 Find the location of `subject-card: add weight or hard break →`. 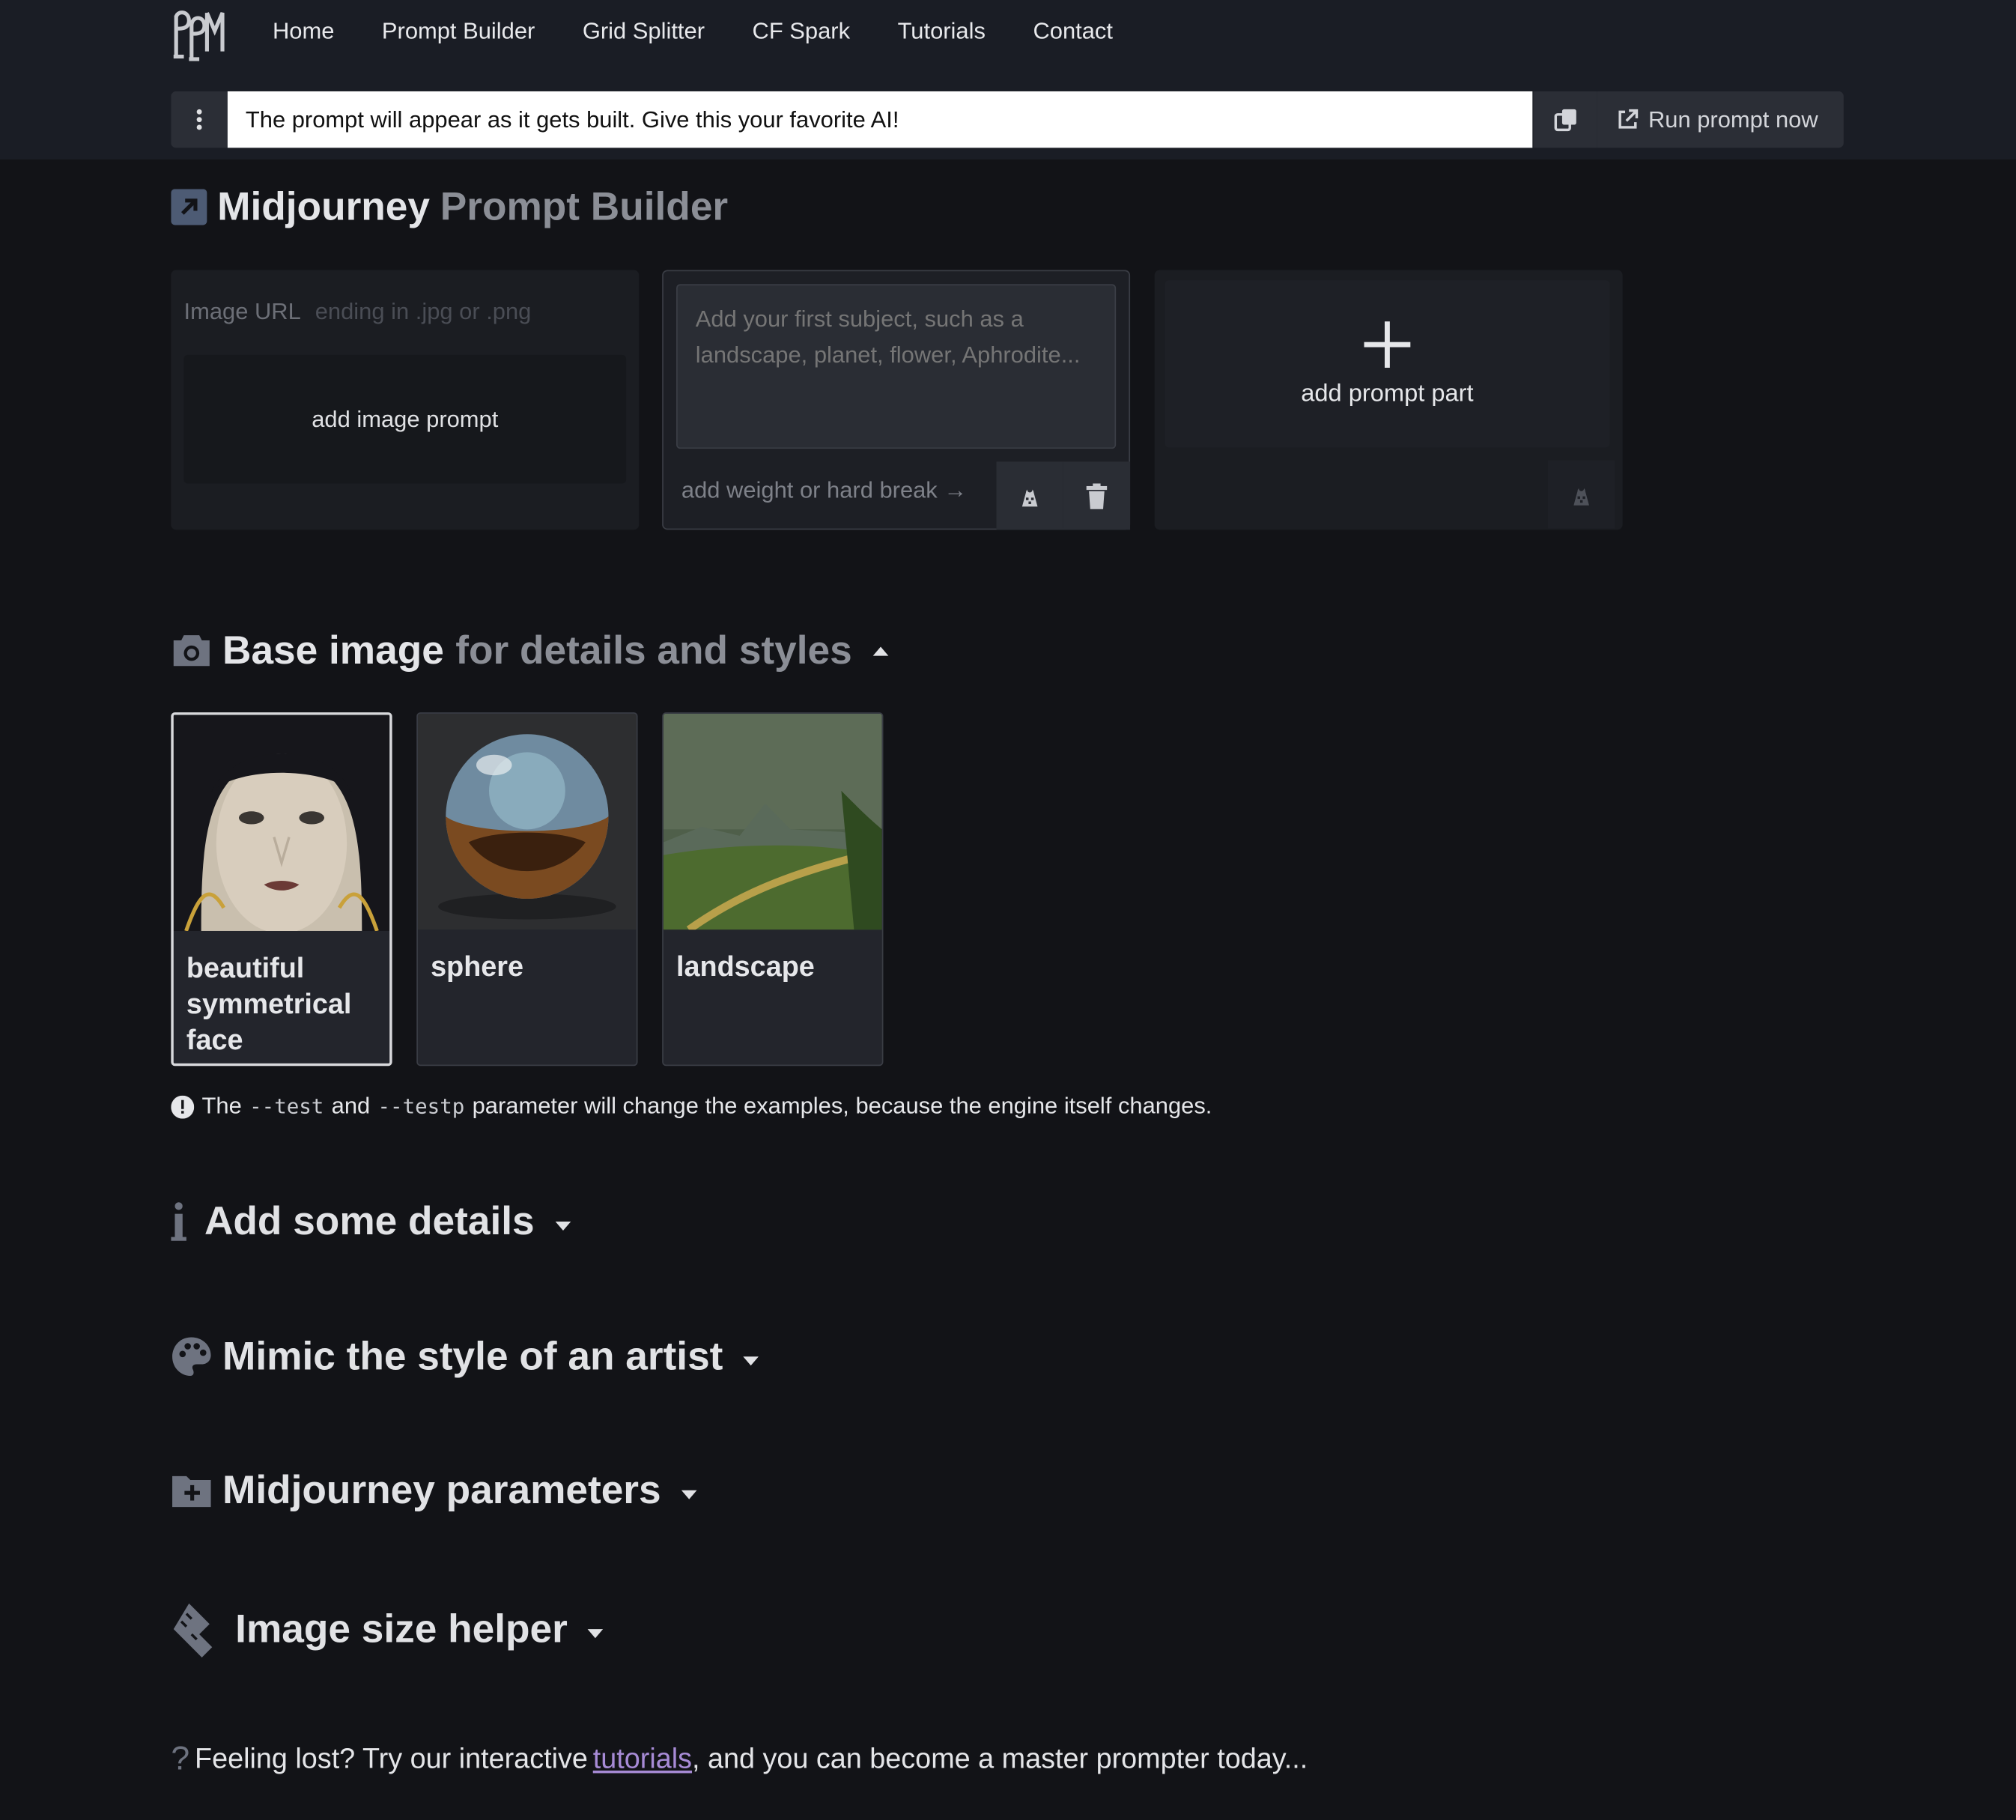

subject-card: add weight or hard break → is located at coordinates (896, 400).